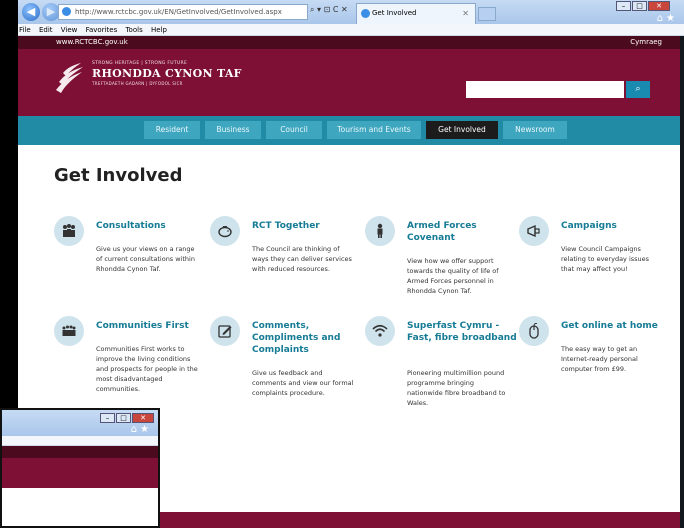 This screenshot has height=528, width=684. What do you see at coordinates (534, 331) in the screenshot?
I see `mouse-icon` at bounding box center [534, 331].